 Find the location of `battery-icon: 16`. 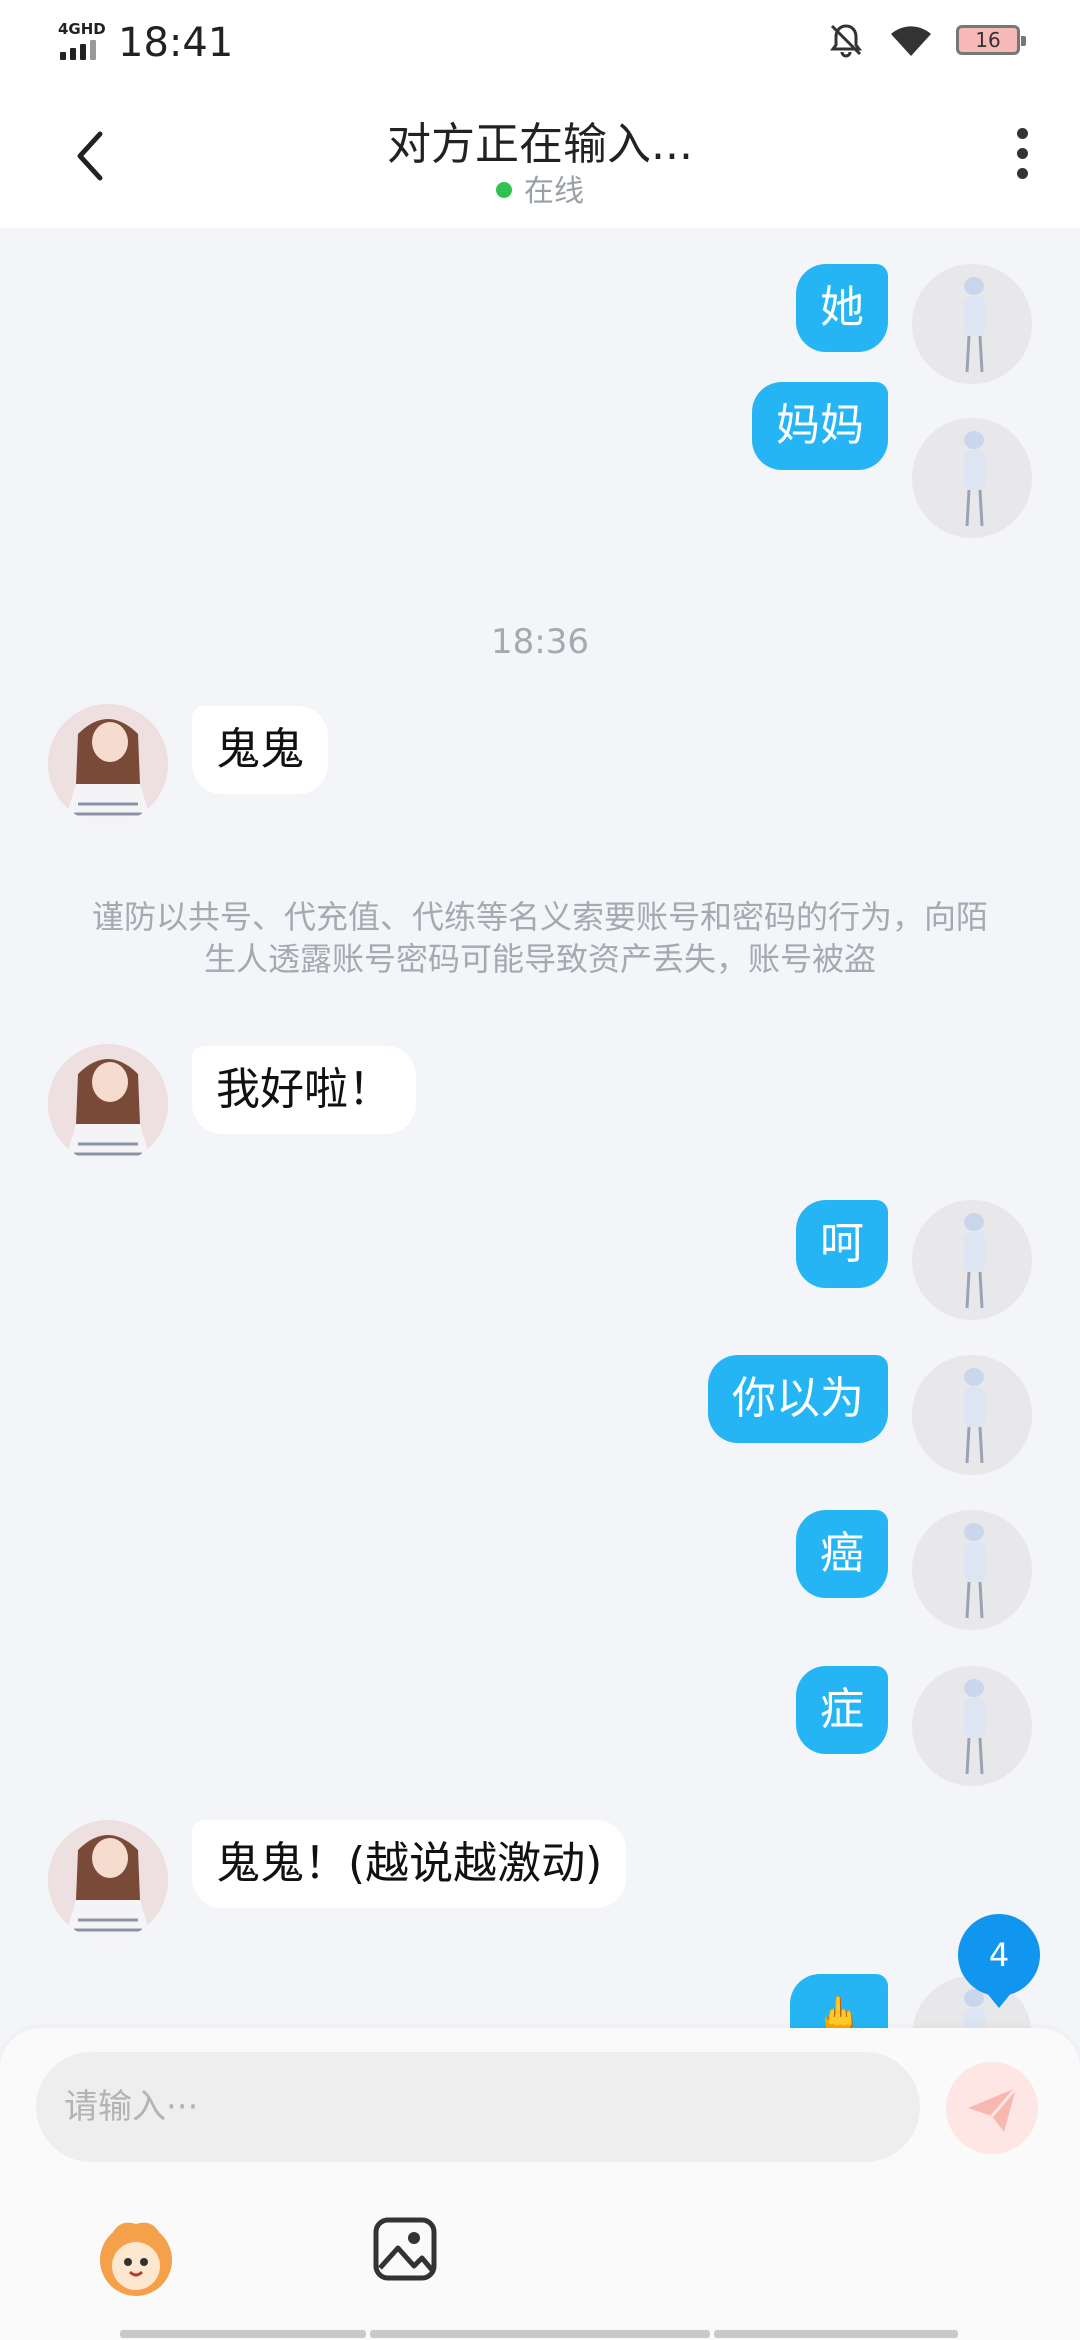

battery-icon: 16 is located at coordinates (991, 40).